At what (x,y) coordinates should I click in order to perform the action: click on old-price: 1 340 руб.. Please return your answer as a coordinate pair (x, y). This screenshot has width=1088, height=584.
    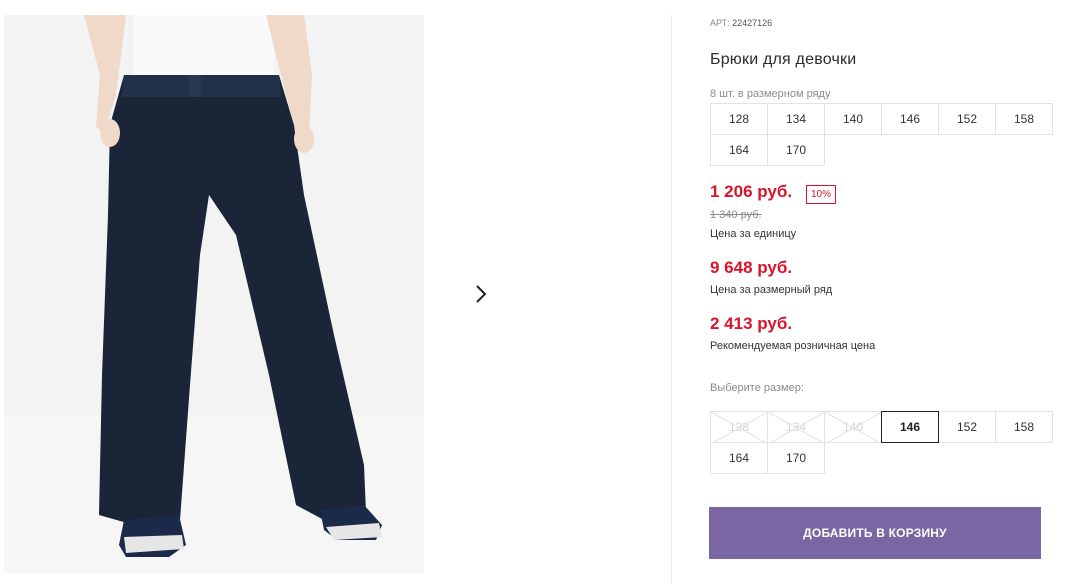
    Looking at the image, I should click on (736, 215).